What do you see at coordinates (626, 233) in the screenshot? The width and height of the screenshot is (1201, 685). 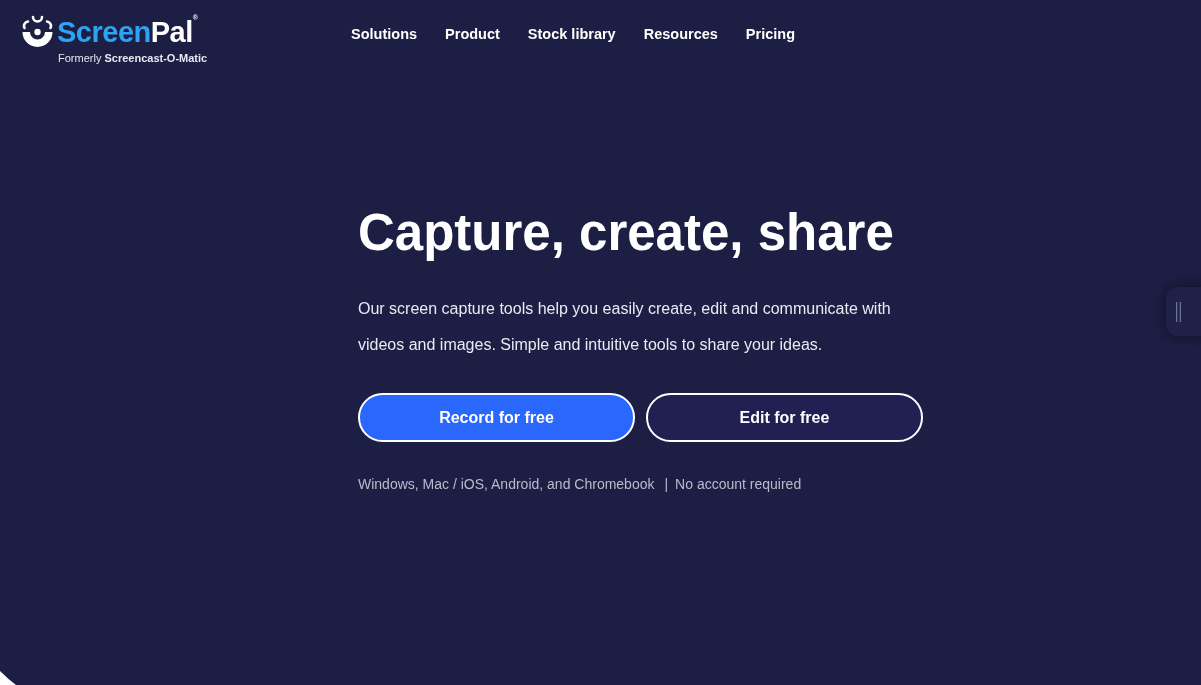 I see `hero-title: Capture, create, share` at bounding box center [626, 233].